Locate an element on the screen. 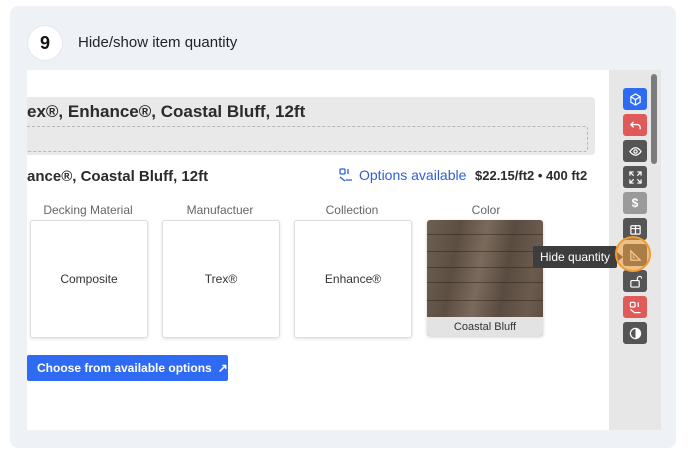 This screenshot has width=688, height=454. eye-button is located at coordinates (635, 151).